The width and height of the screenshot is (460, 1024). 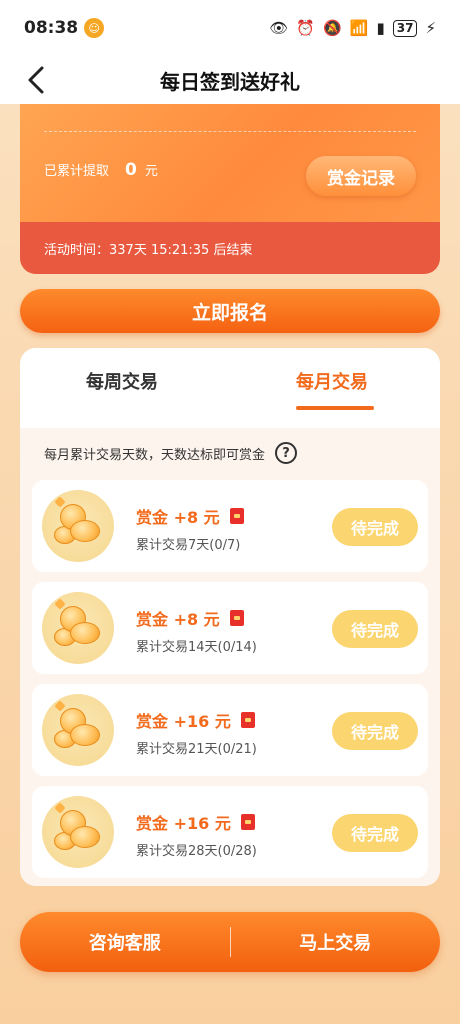 I want to click on charging-icon: ⚡, so click(x=430, y=28).